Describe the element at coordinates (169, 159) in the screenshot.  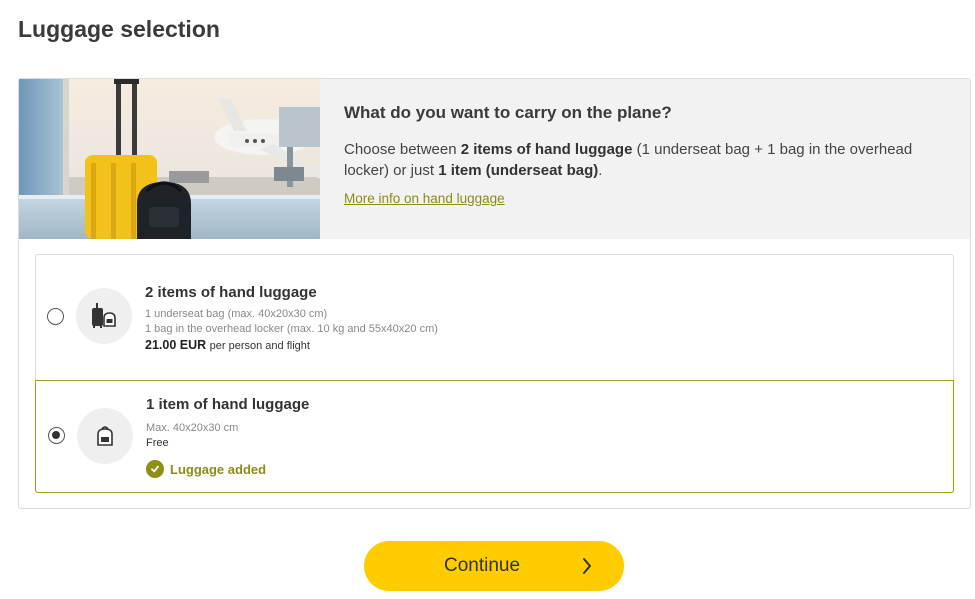
I see `airport-luggage-photo` at that location.